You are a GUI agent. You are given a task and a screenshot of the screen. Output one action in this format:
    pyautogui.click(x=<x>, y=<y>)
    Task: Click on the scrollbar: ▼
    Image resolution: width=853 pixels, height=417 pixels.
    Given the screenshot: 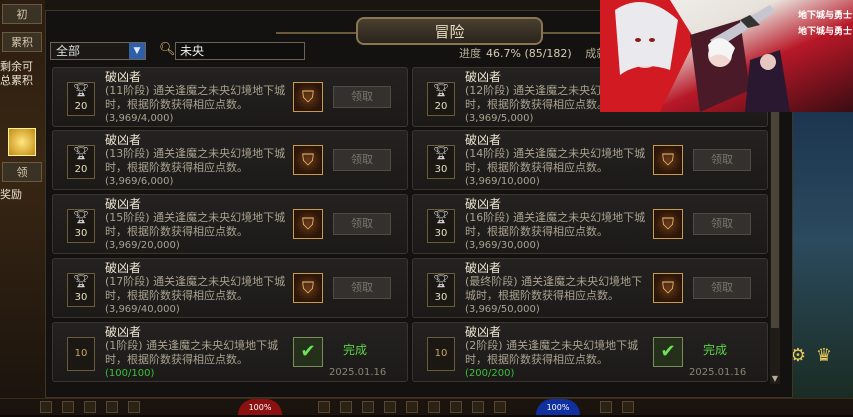 What is the action you would take?
    pyautogui.click(x=775, y=224)
    